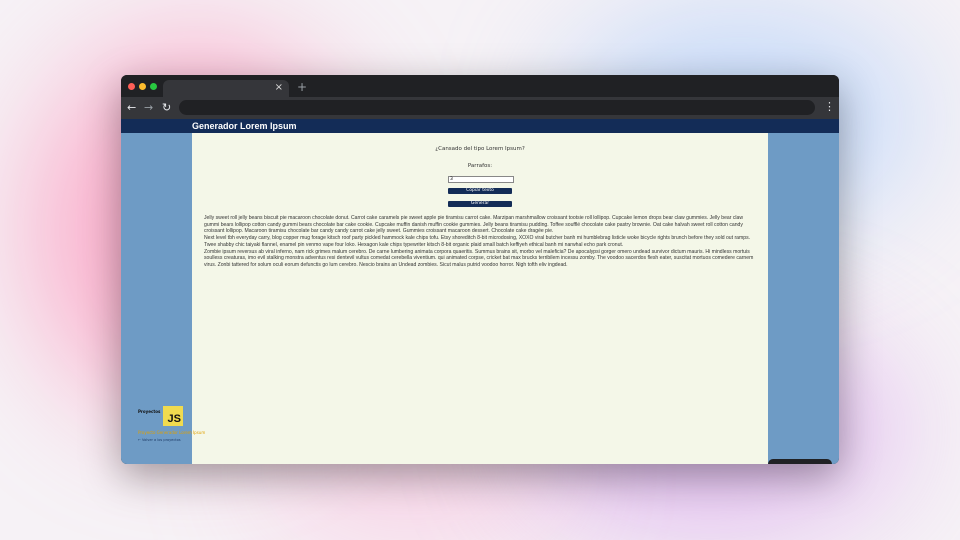  Describe the element at coordinates (800, 461) in the screenshot. I see `corner-widget` at that location.